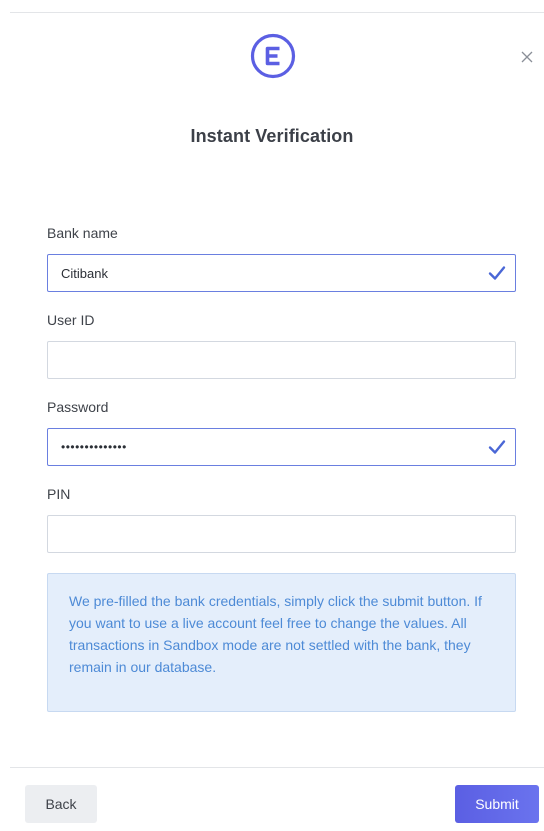 The image size is (544, 831). Describe the element at coordinates (281, 447) in the screenshot. I see `password-input` at that location.